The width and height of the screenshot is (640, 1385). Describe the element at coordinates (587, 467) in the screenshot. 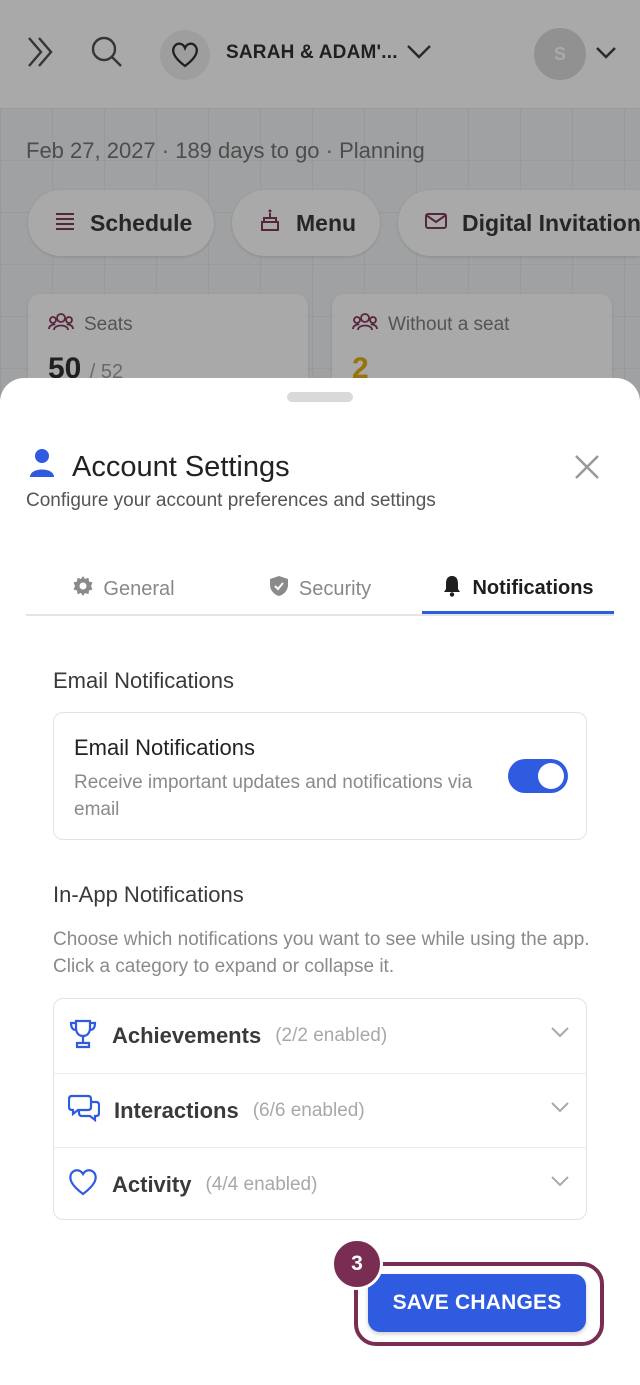

I see `close-icon` at that location.